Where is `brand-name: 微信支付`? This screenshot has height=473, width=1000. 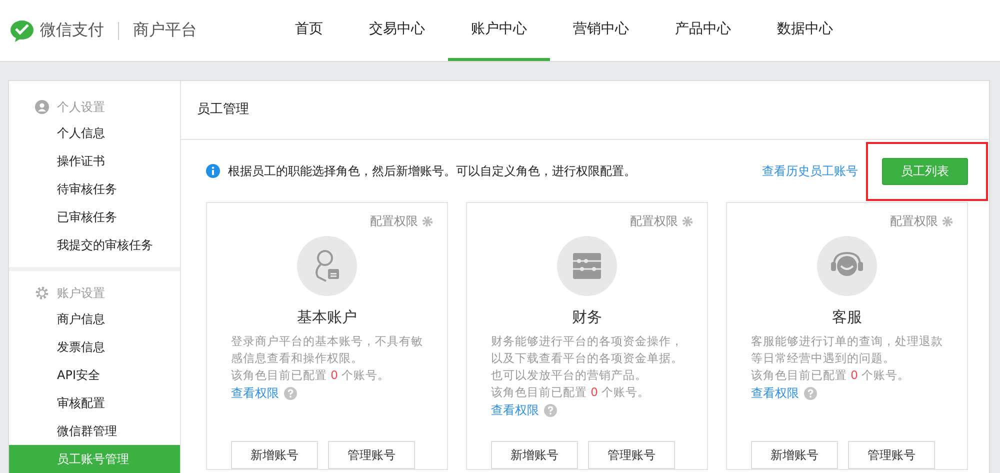 brand-name: 微信支付 is located at coordinates (72, 30).